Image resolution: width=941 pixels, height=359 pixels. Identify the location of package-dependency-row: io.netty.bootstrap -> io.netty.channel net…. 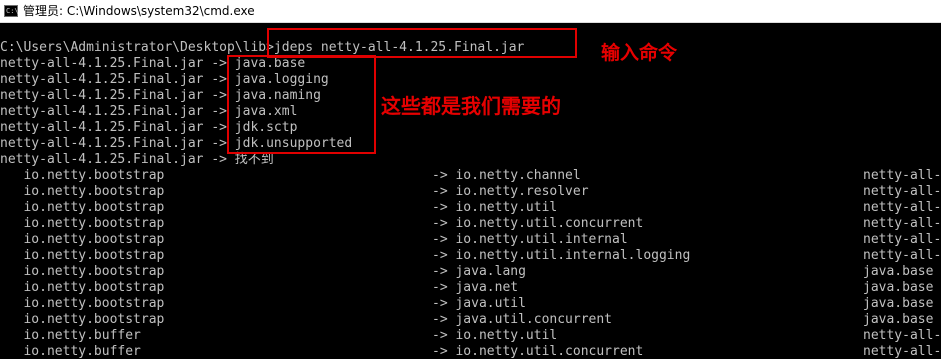
(470, 176).